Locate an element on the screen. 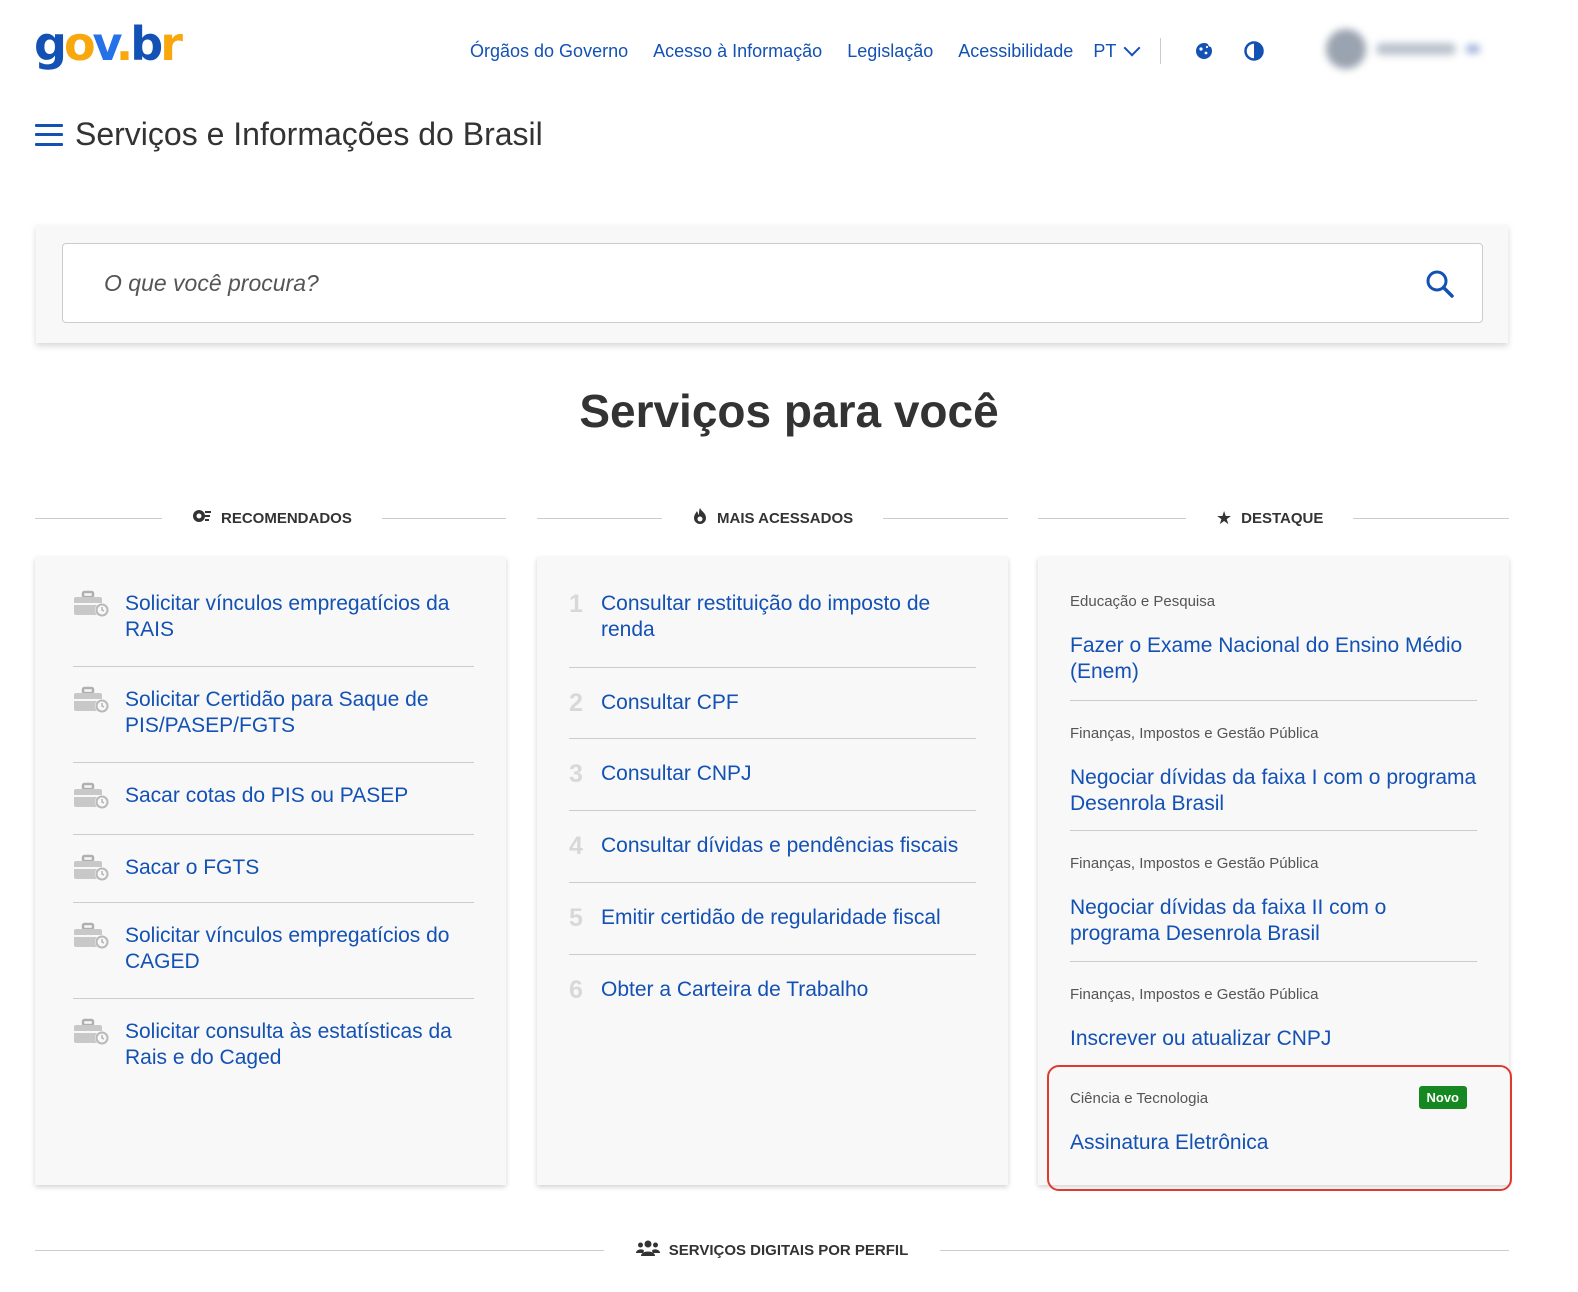 The image size is (1578, 1292). recommended-item: Solicitar vínculos empregatícios da RAIS is located at coordinates (273, 628).